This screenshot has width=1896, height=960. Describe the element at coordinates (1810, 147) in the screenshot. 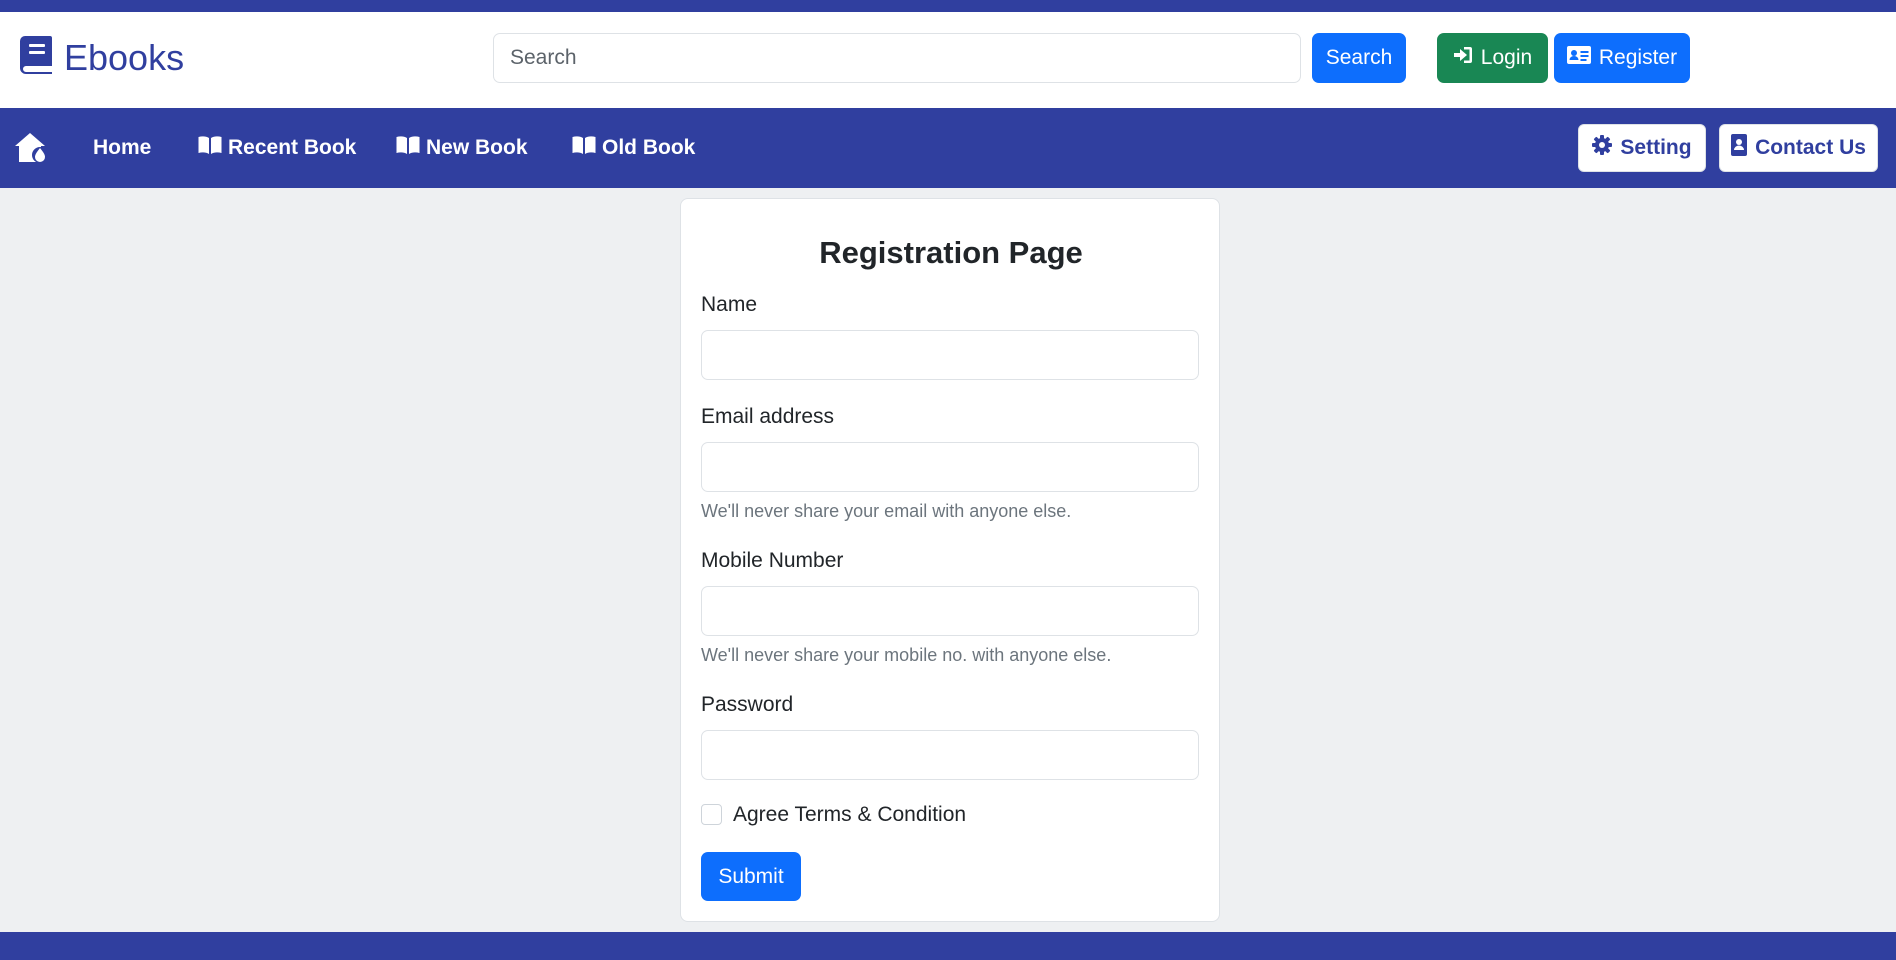

I see `contact-us-button-label: Contact Us` at that location.